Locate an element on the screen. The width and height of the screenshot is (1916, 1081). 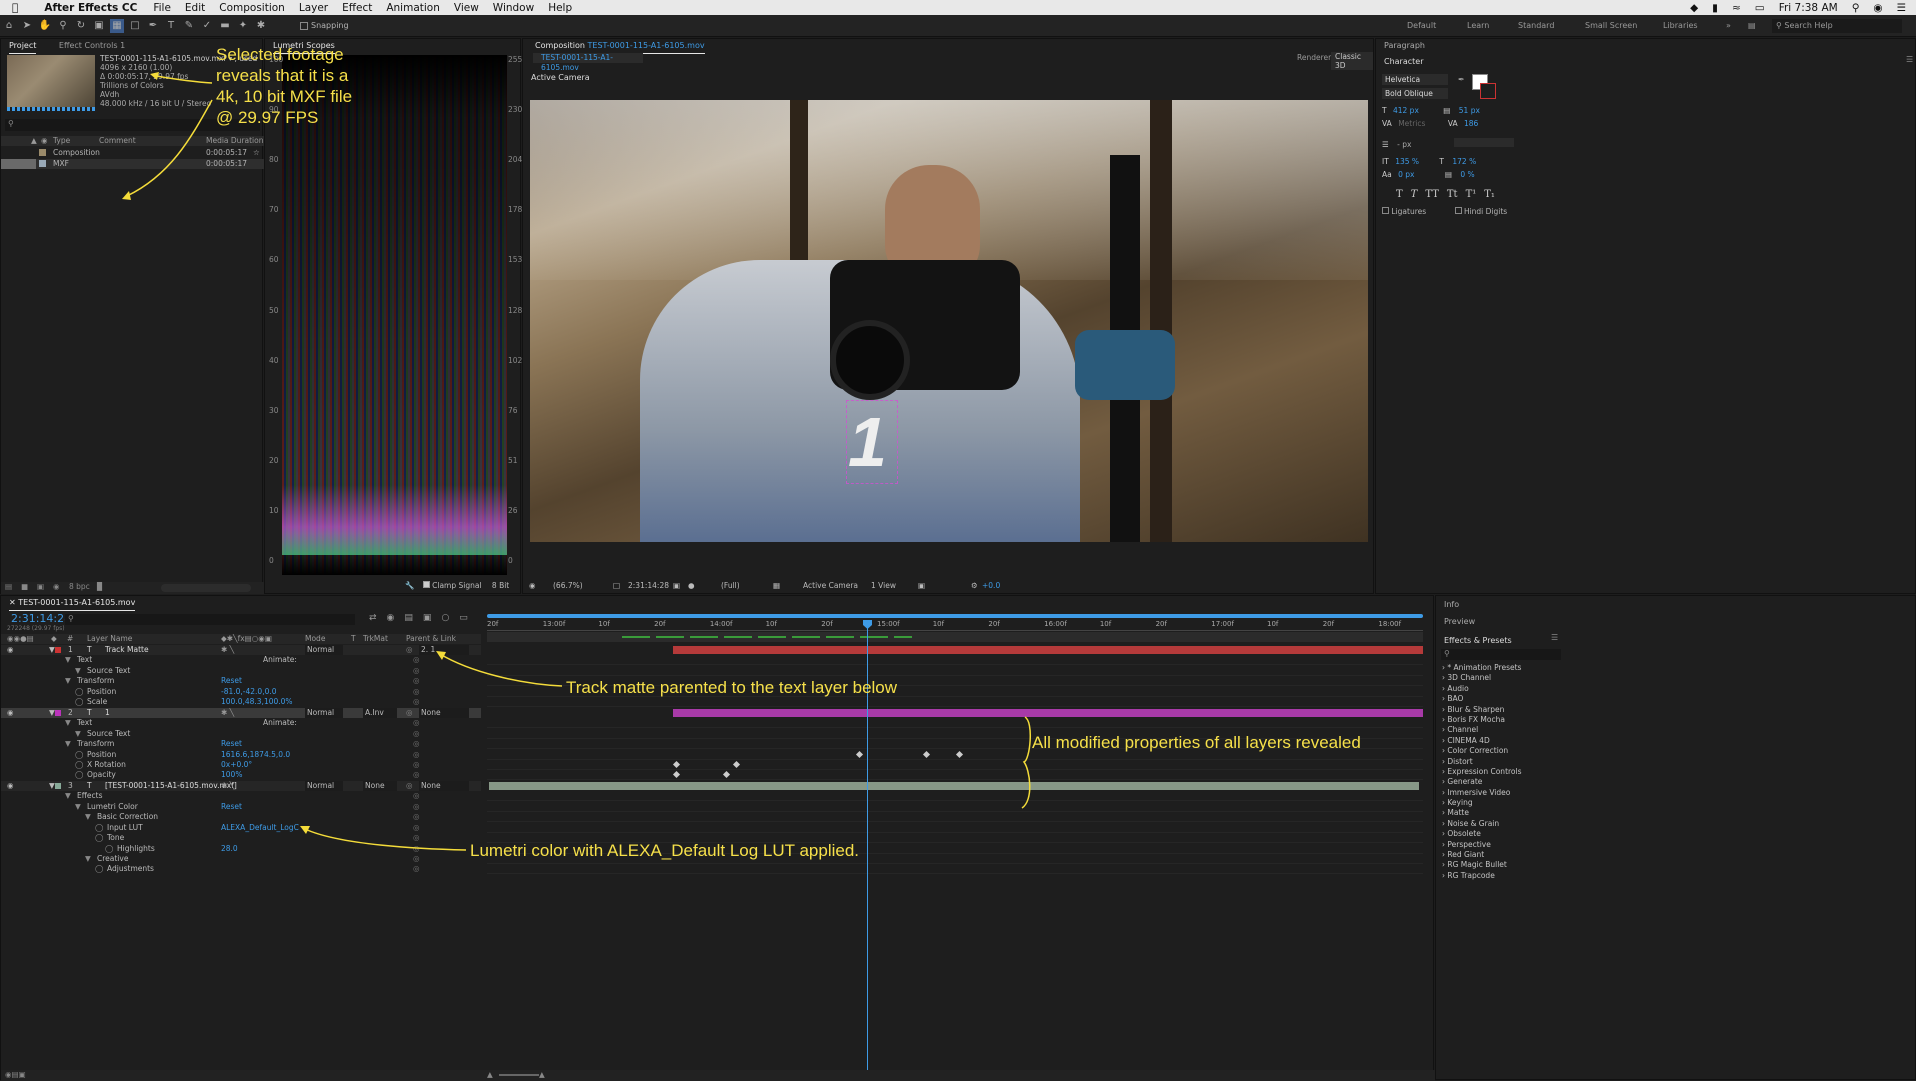
ligatures-checkbox is located at coordinates (1385, 210).